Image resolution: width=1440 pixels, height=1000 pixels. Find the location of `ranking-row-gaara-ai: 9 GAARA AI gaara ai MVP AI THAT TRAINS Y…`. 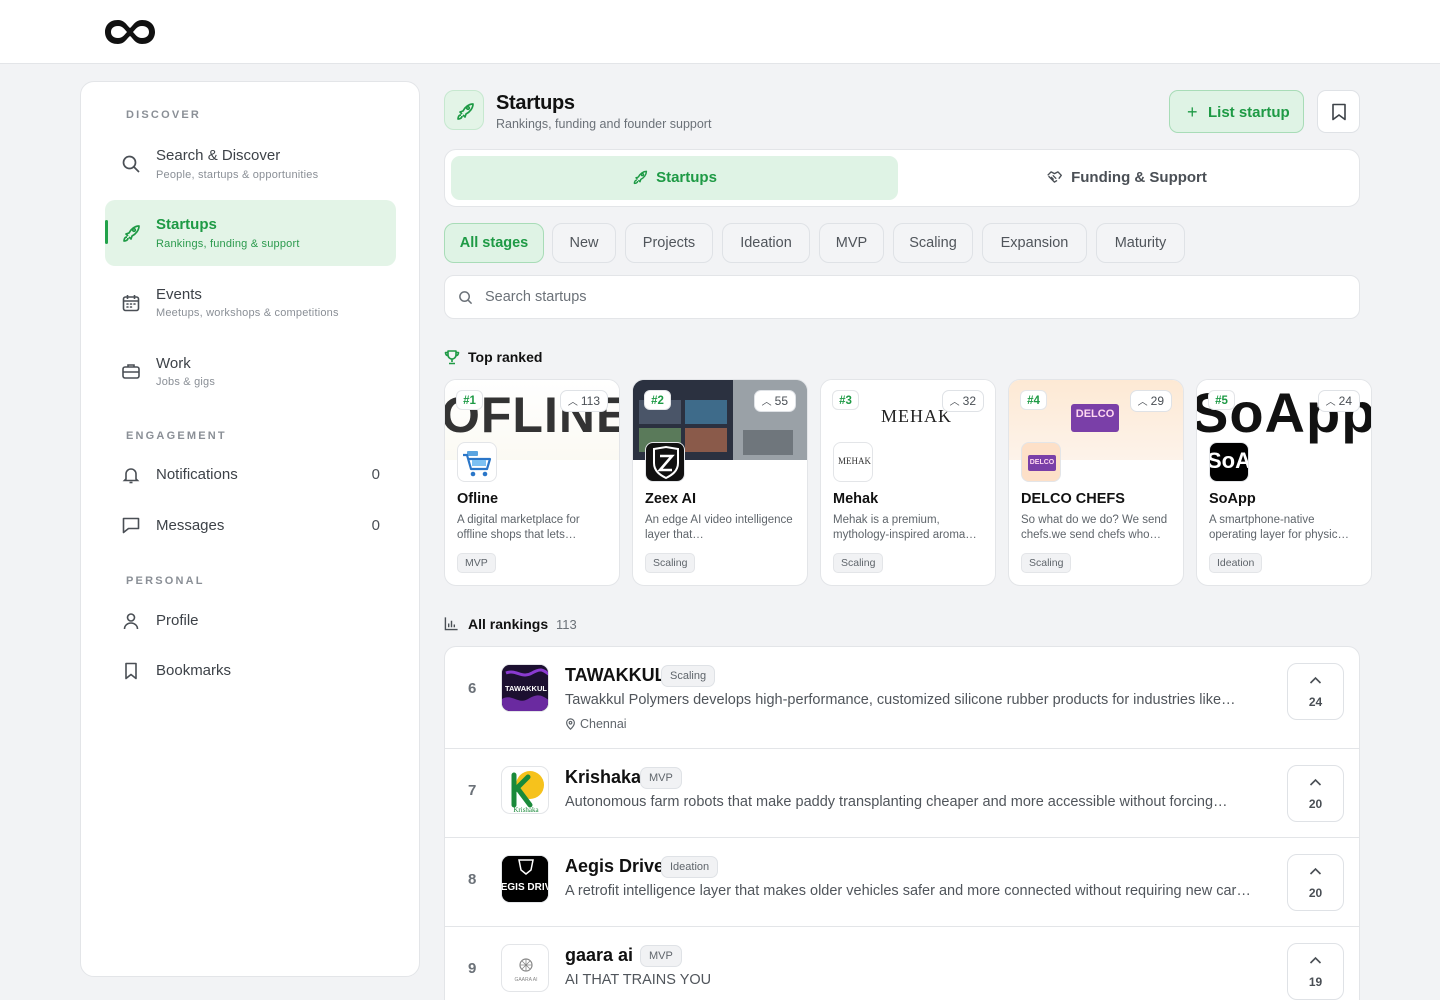

ranking-row-gaara-ai: 9 GAARA AI gaara ai MVP AI THAT TRAINS Y… is located at coordinates (902, 963).